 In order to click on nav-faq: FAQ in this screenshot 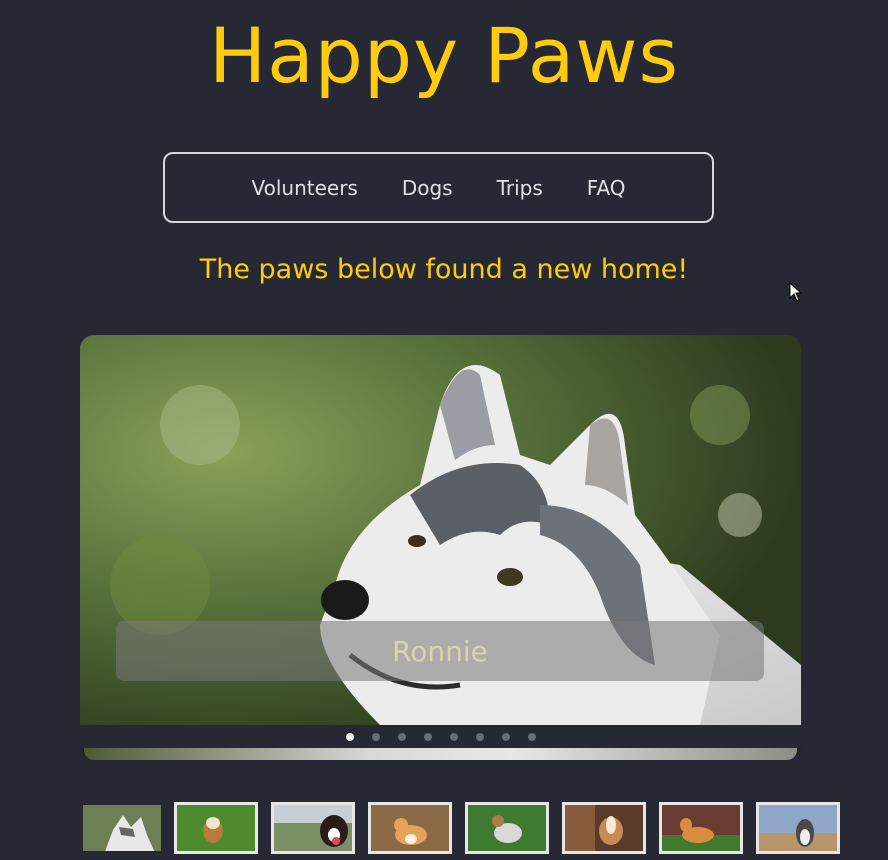, I will do `click(606, 188)`.